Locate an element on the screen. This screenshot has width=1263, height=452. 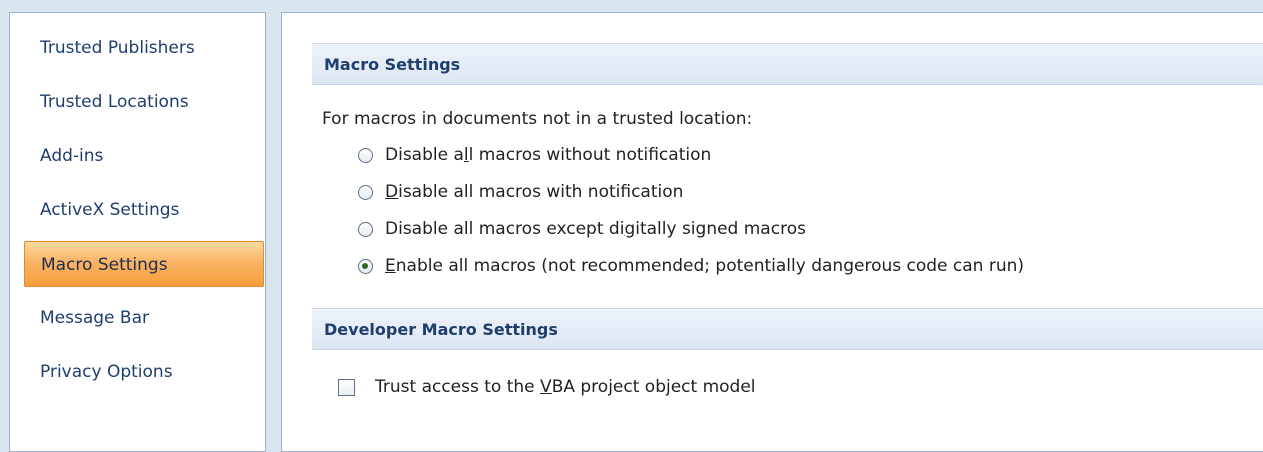
radio-disable-with-notification is located at coordinates (365, 192).